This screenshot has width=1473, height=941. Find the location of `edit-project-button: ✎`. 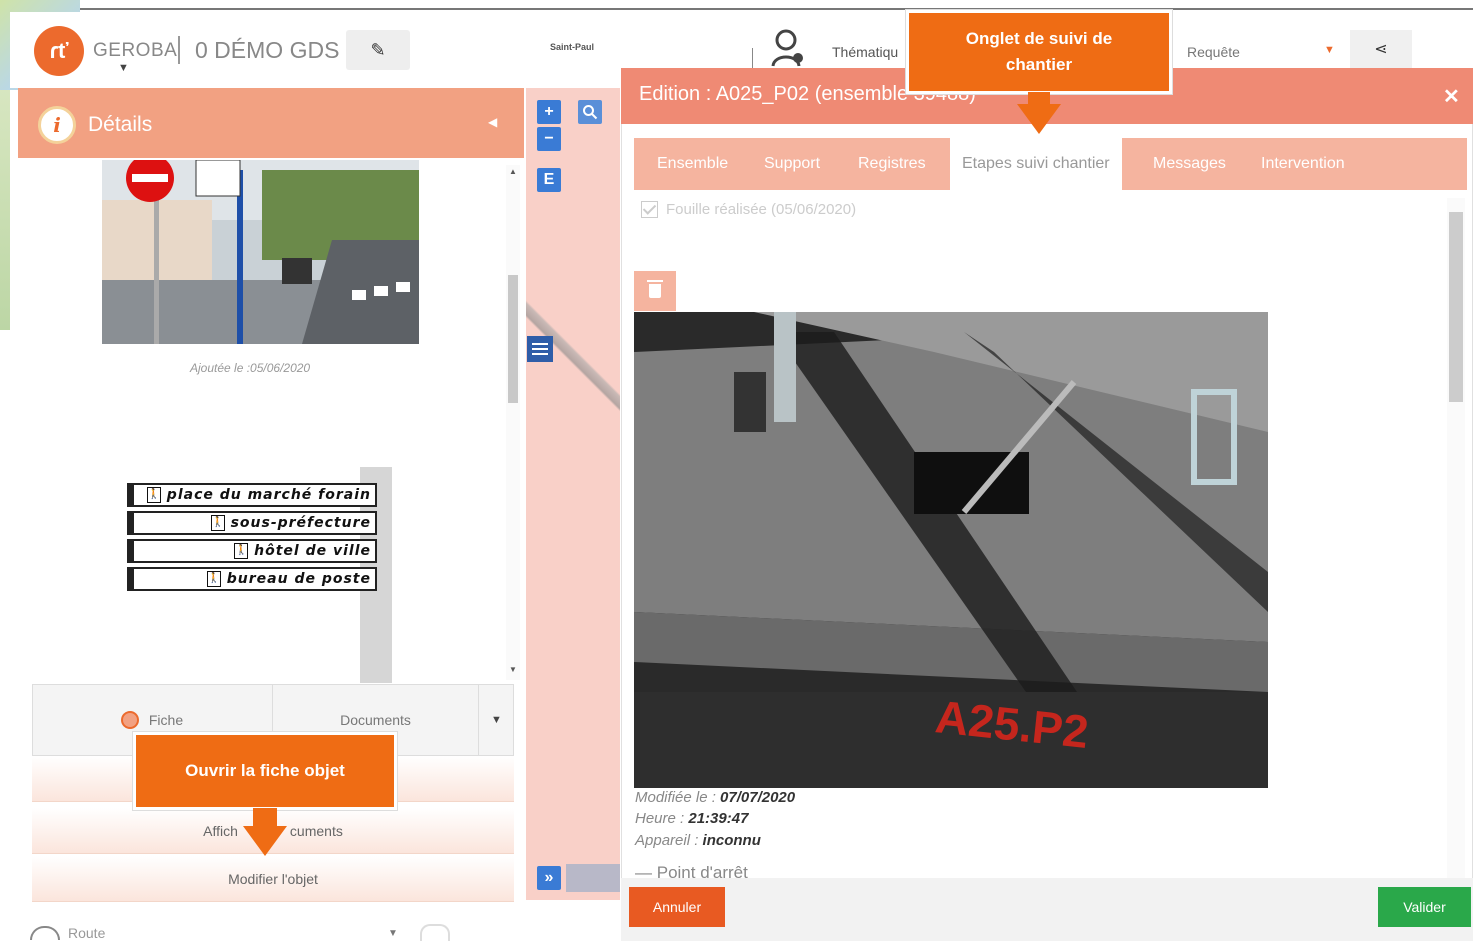

edit-project-button: ✎ is located at coordinates (378, 50).